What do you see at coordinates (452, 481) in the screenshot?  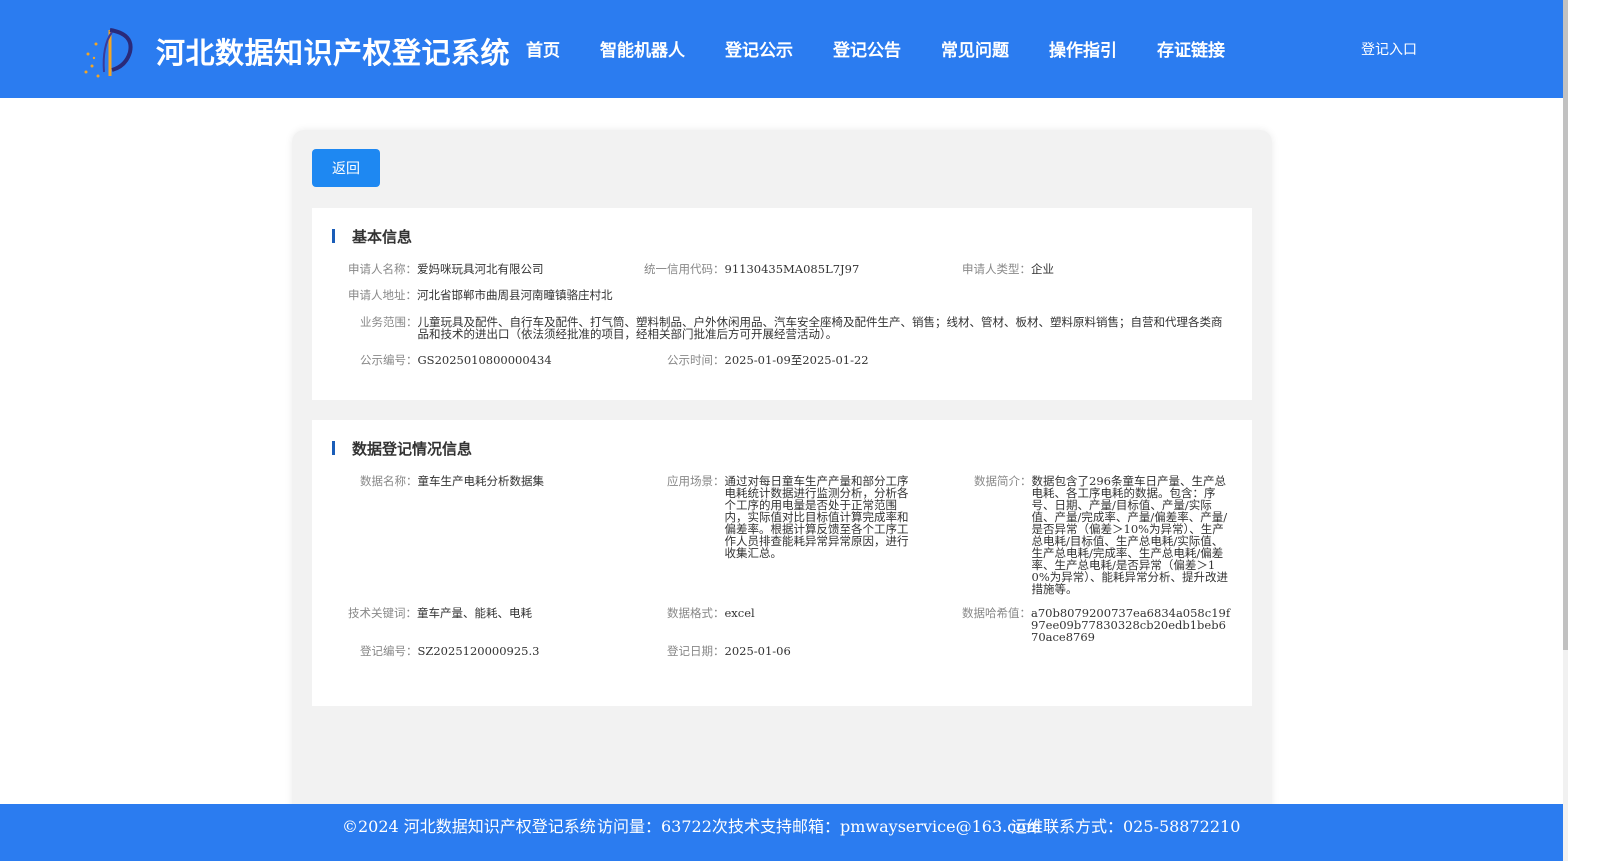 I see `data-name-field: 数据名称： 童车生产电耗分析数据集` at bounding box center [452, 481].